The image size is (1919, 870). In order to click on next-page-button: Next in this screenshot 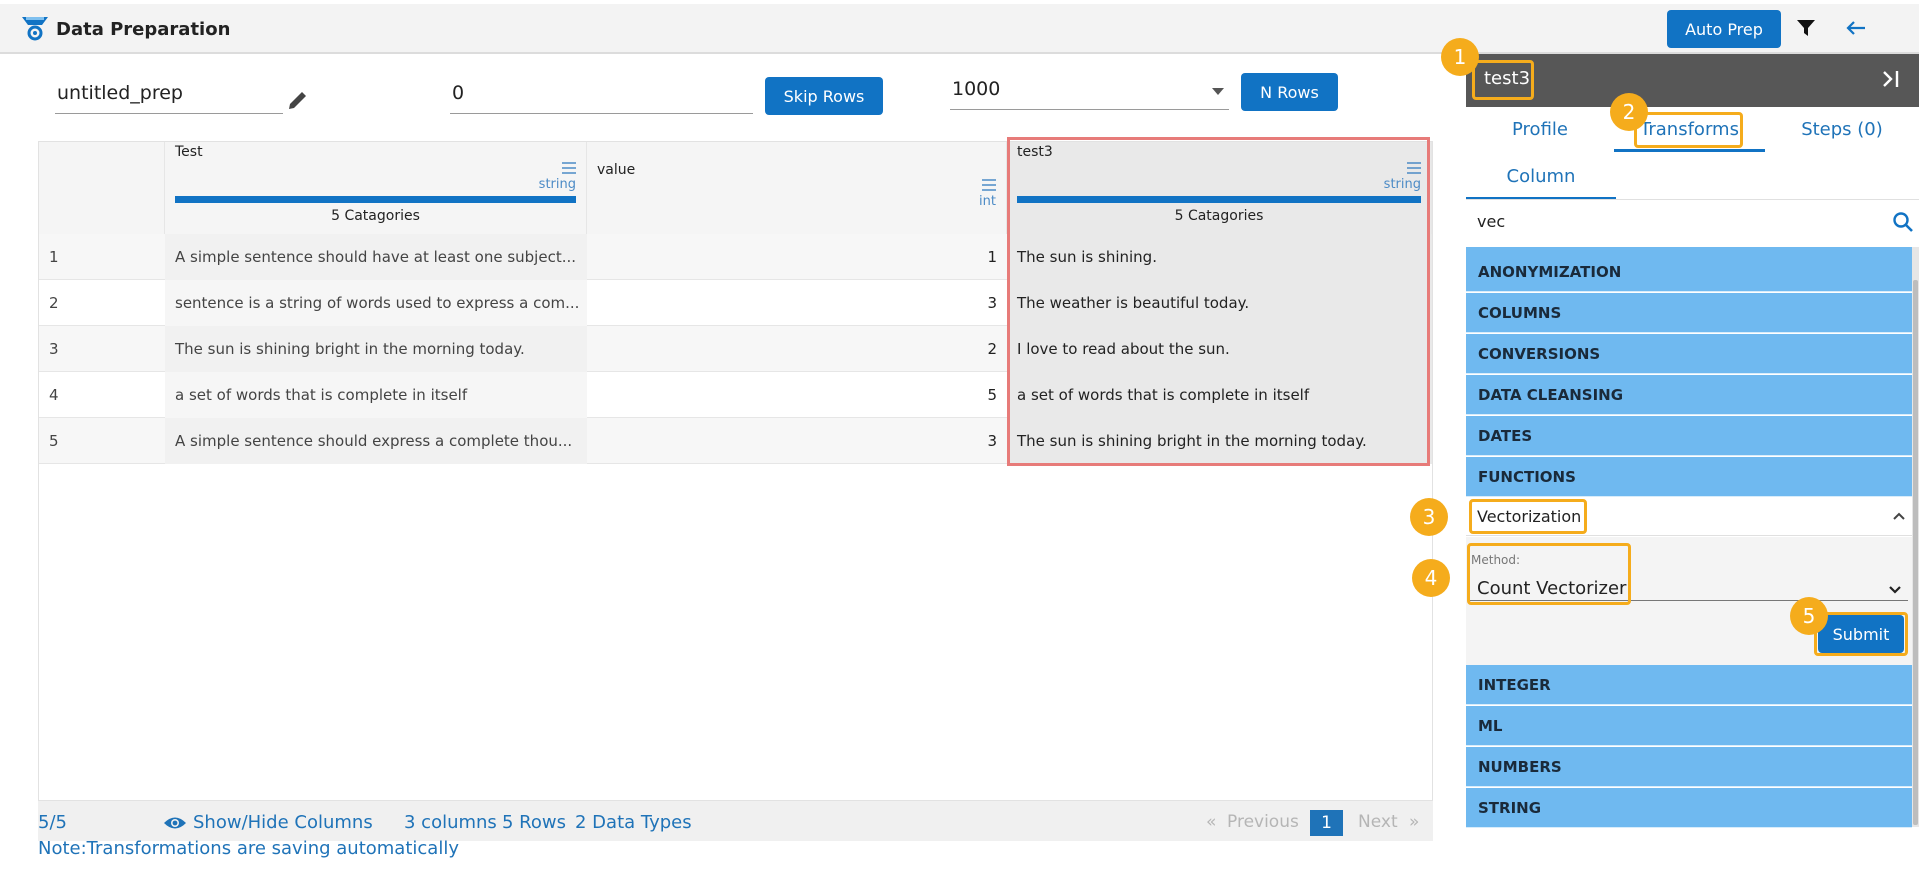, I will do `click(1378, 822)`.